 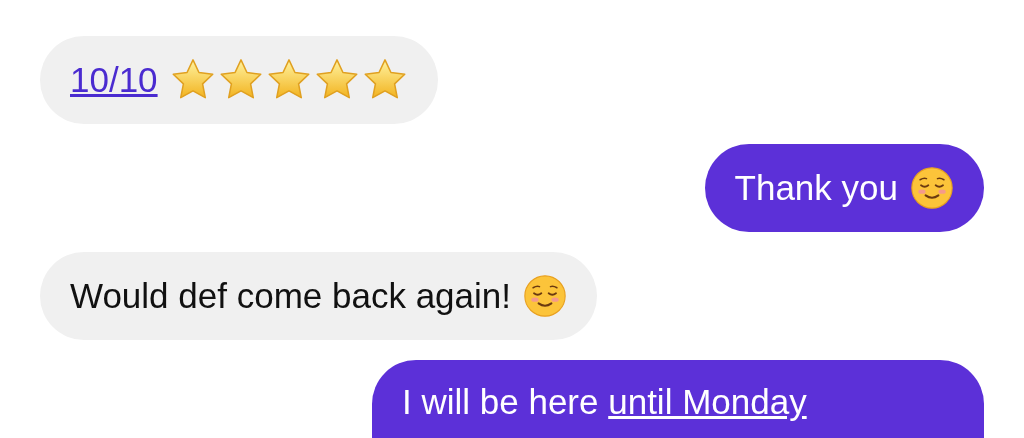 What do you see at coordinates (290, 296) in the screenshot?
I see `message-text: Would def come back again!` at bounding box center [290, 296].